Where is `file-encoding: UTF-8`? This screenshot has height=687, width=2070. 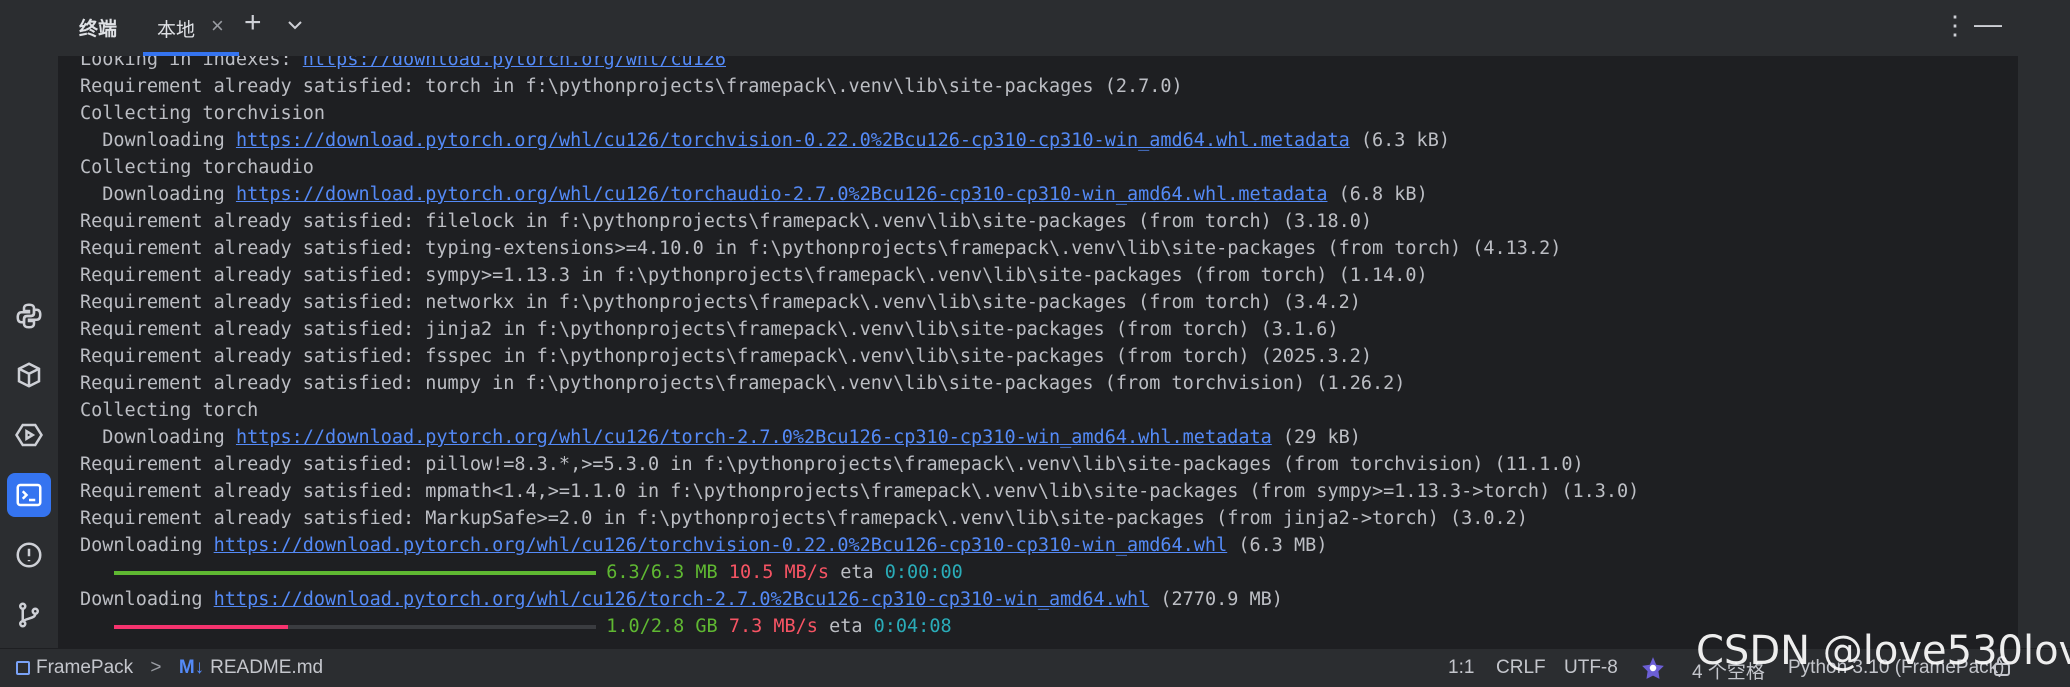 file-encoding: UTF-8 is located at coordinates (1591, 668).